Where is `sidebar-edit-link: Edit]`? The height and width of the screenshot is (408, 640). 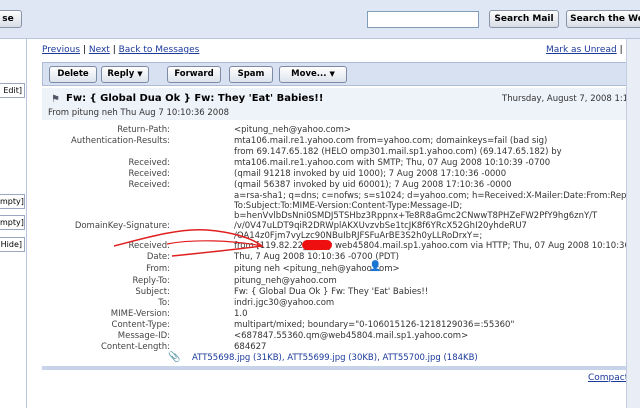
sidebar-edit-link: Edit] is located at coordinates (12, 90).